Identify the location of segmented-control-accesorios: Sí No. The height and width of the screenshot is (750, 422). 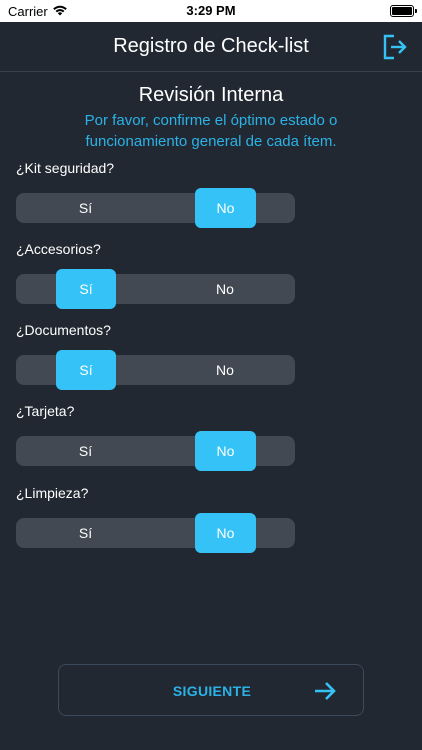
(155, 289).